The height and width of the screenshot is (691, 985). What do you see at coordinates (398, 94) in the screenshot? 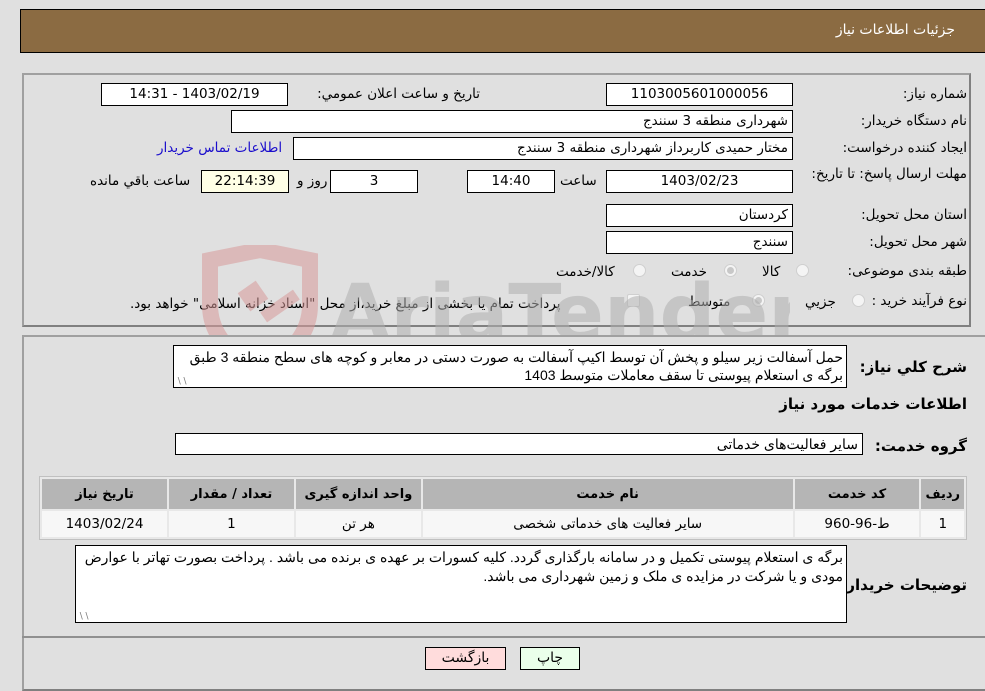
I see `announce-label: تاريخ و ساعت اعلان عمومي:` at bounding box center [398, 94].